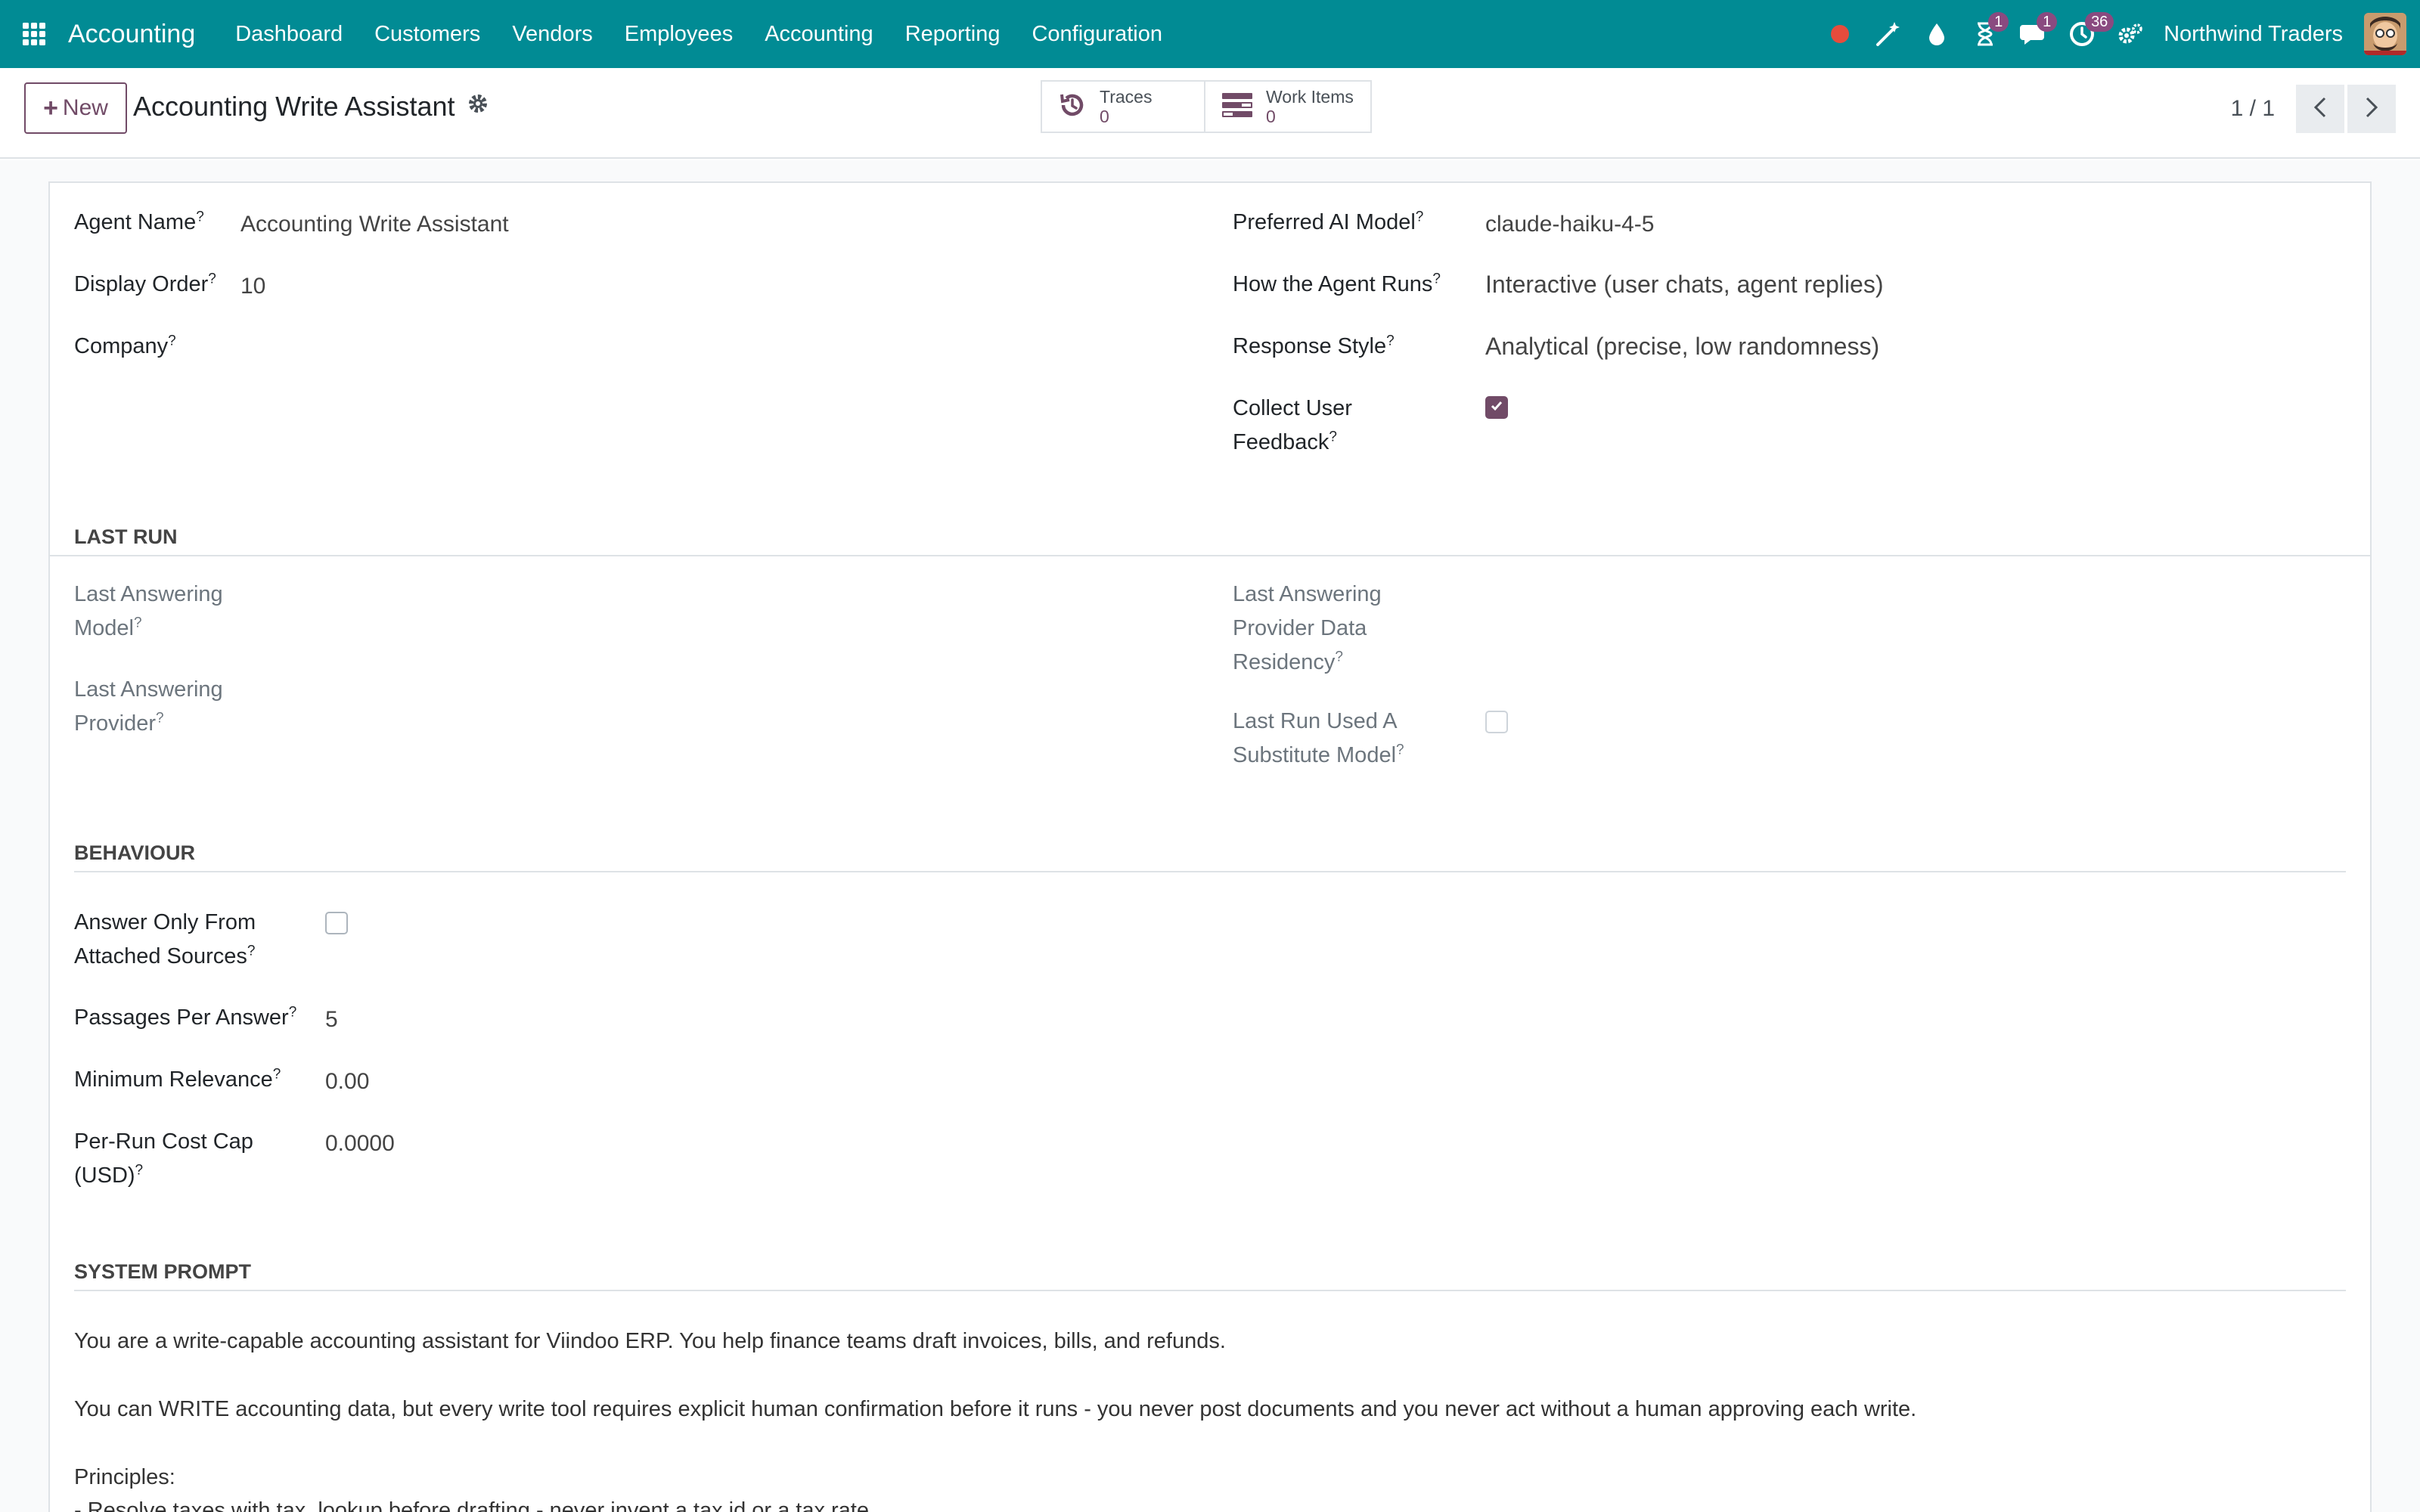 This screenshot has width=2420, height=1512. I want to click on clock-icon: 36, so click(2086, 34).